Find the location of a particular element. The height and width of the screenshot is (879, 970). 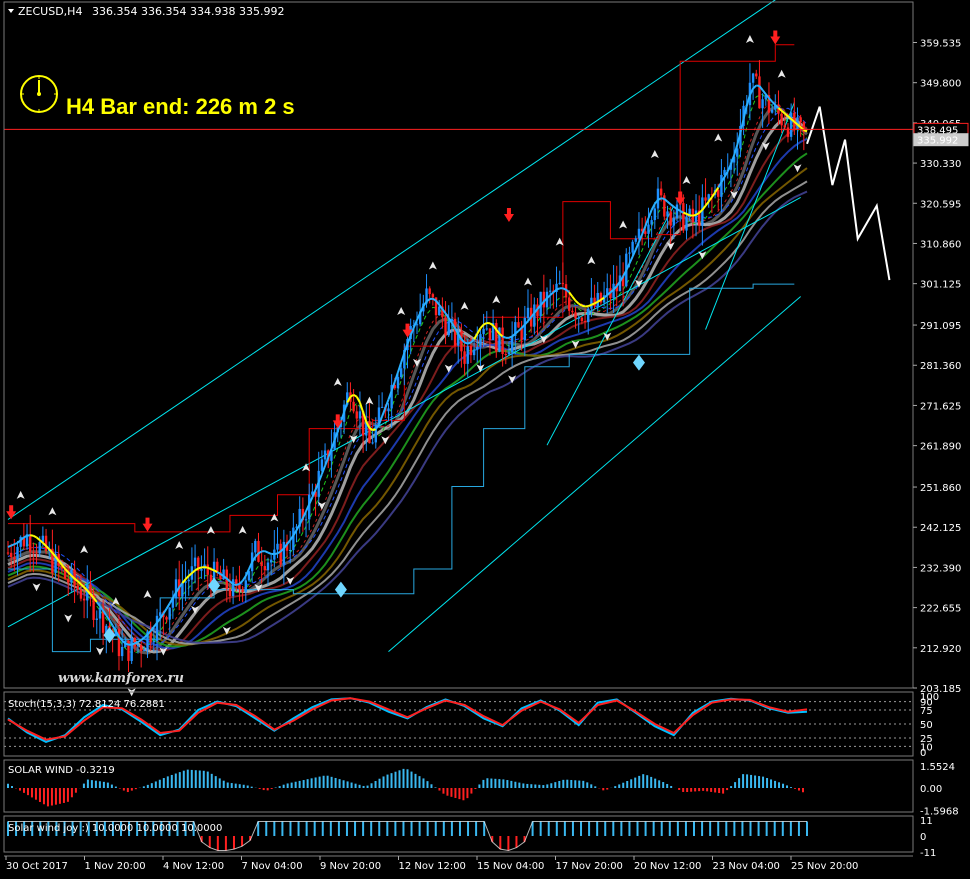

x-tick-label: 9 Nov 20:00 is located at coordinates (350, 866).